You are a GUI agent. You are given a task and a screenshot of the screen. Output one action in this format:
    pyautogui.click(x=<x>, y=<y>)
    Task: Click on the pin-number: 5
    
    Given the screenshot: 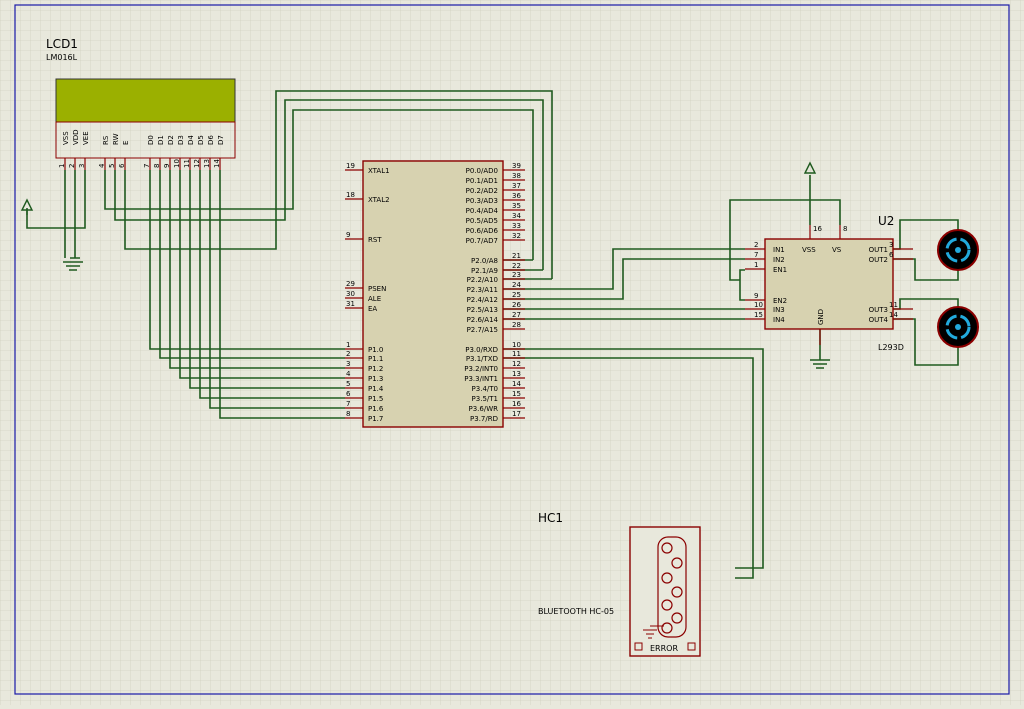 What is the action you would take?
    pyautogui.click(x=112, y=166)
    